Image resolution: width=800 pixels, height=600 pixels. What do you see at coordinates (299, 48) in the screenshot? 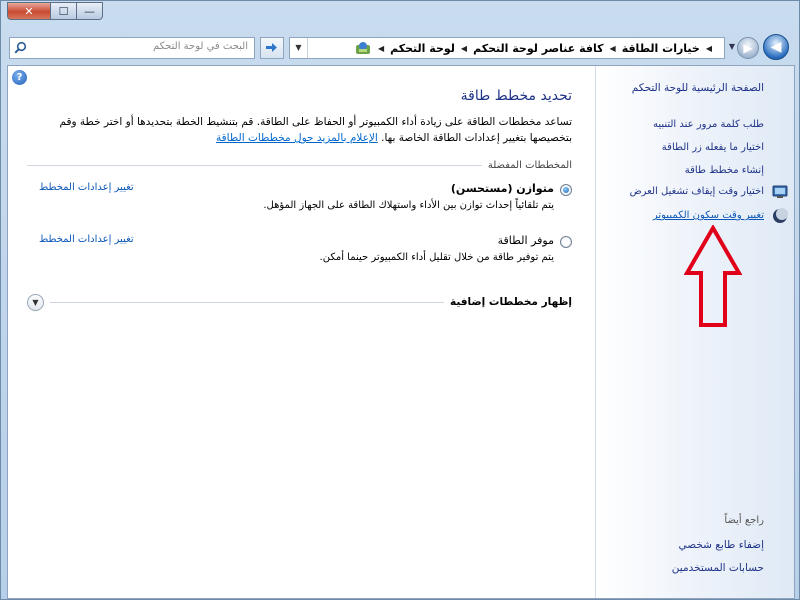
I see `address-dropdown-icon: ▼` at bounding box center [299, 48].